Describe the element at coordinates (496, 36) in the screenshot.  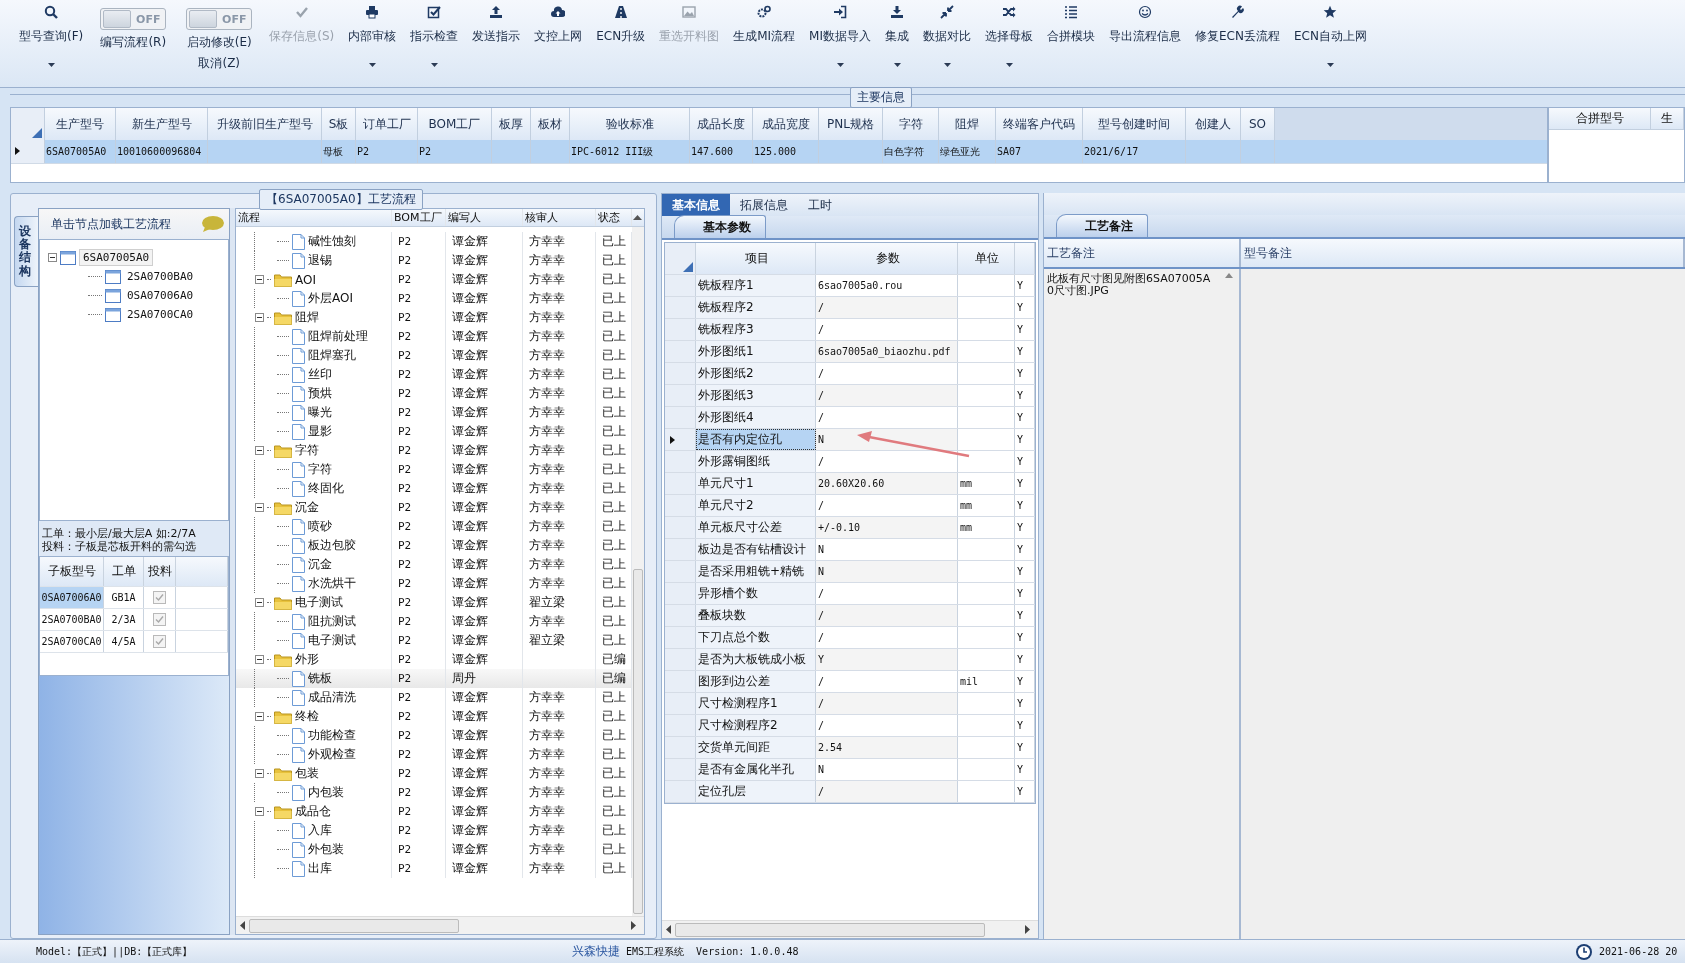
I see `toolbar-button: 发送指示` at that location.